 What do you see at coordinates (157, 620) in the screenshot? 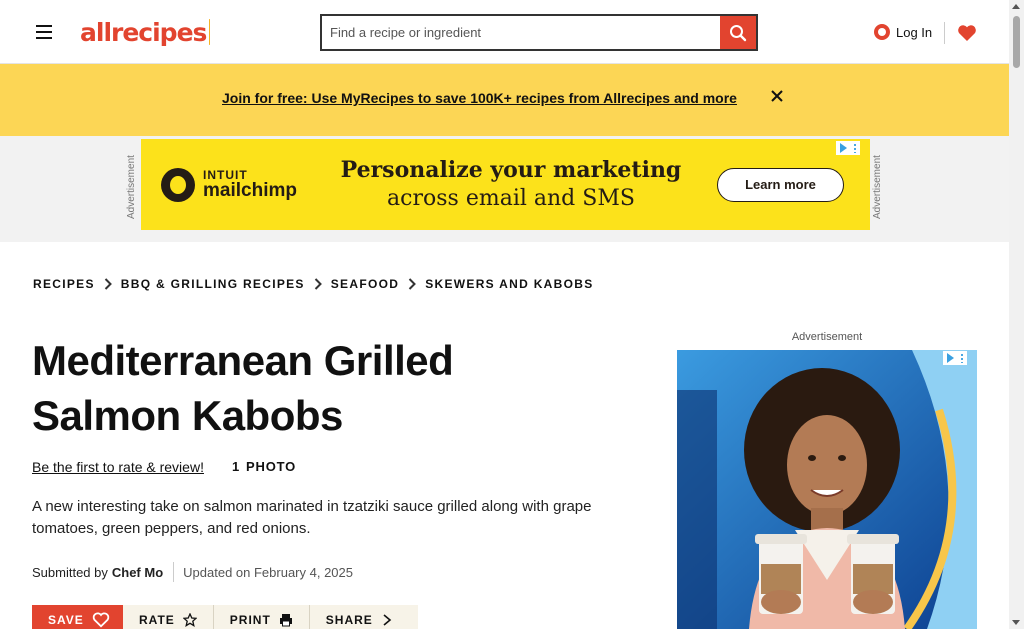
I see `rate-label: RATE` at bounding box center [157, 620].